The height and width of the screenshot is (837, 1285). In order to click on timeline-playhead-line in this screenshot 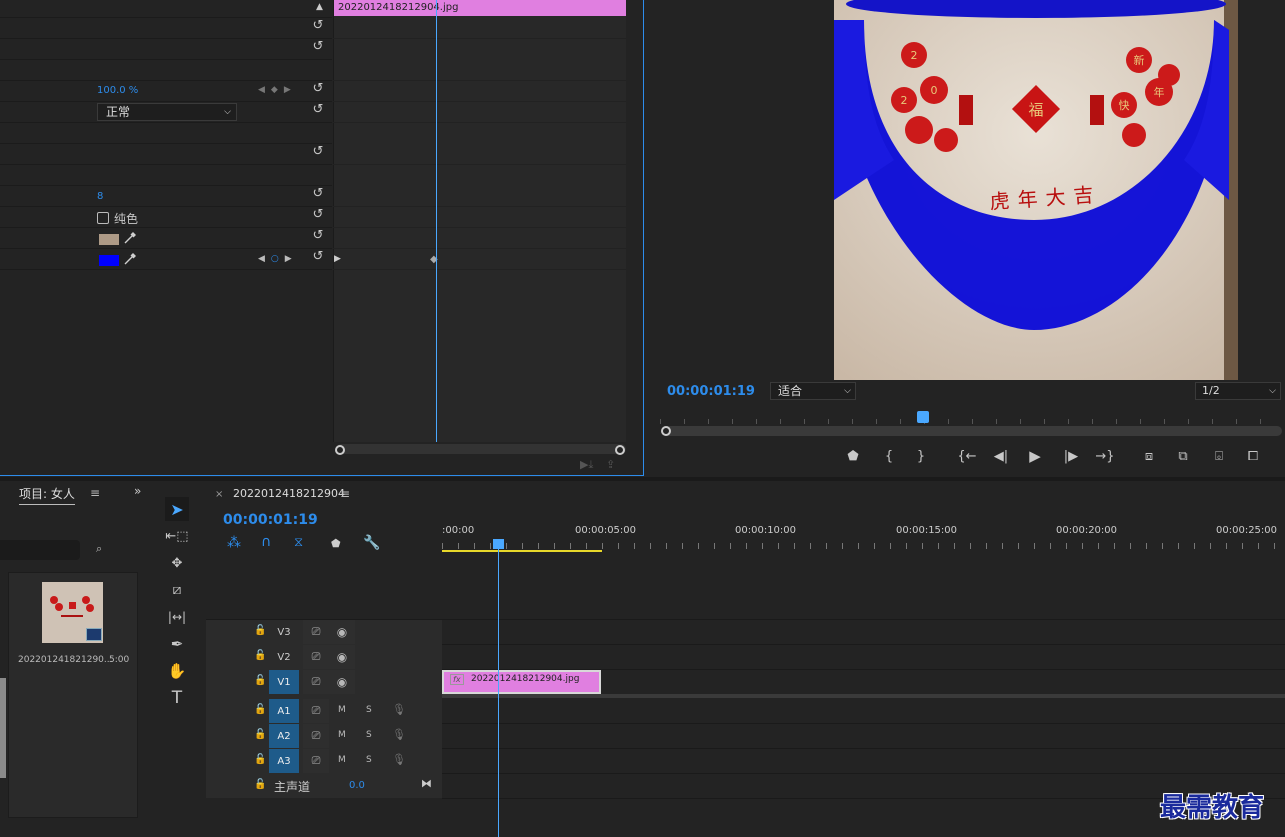, I will do `click(498, 692)`.